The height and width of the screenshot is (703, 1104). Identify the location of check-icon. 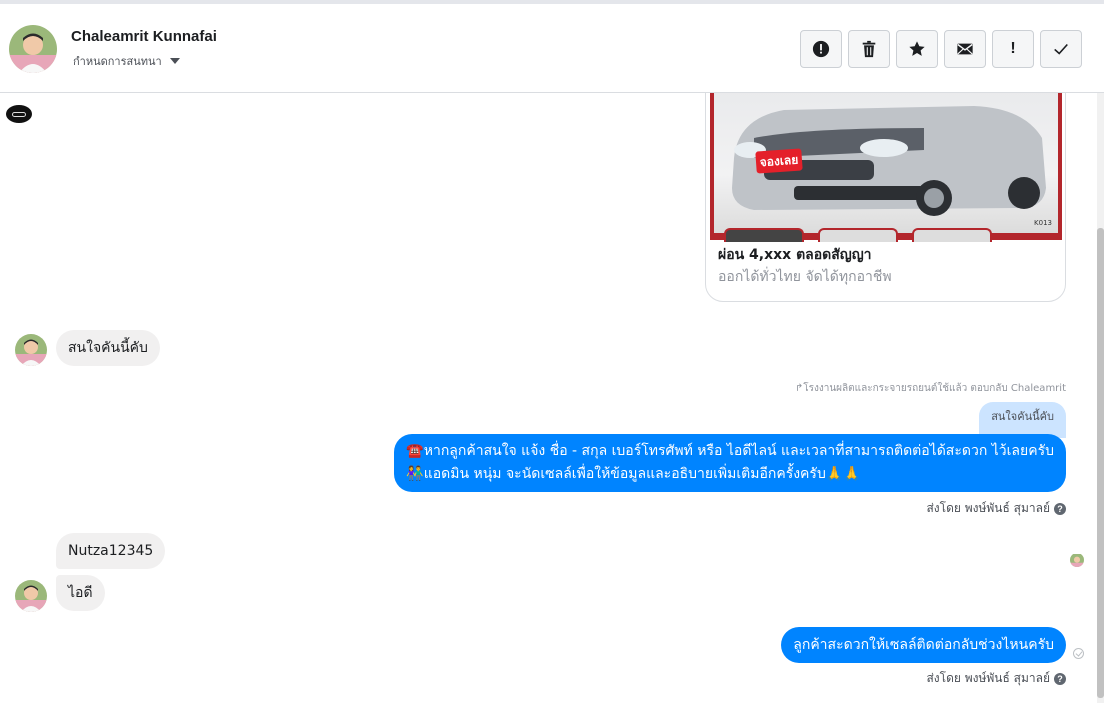
(1061, 49).